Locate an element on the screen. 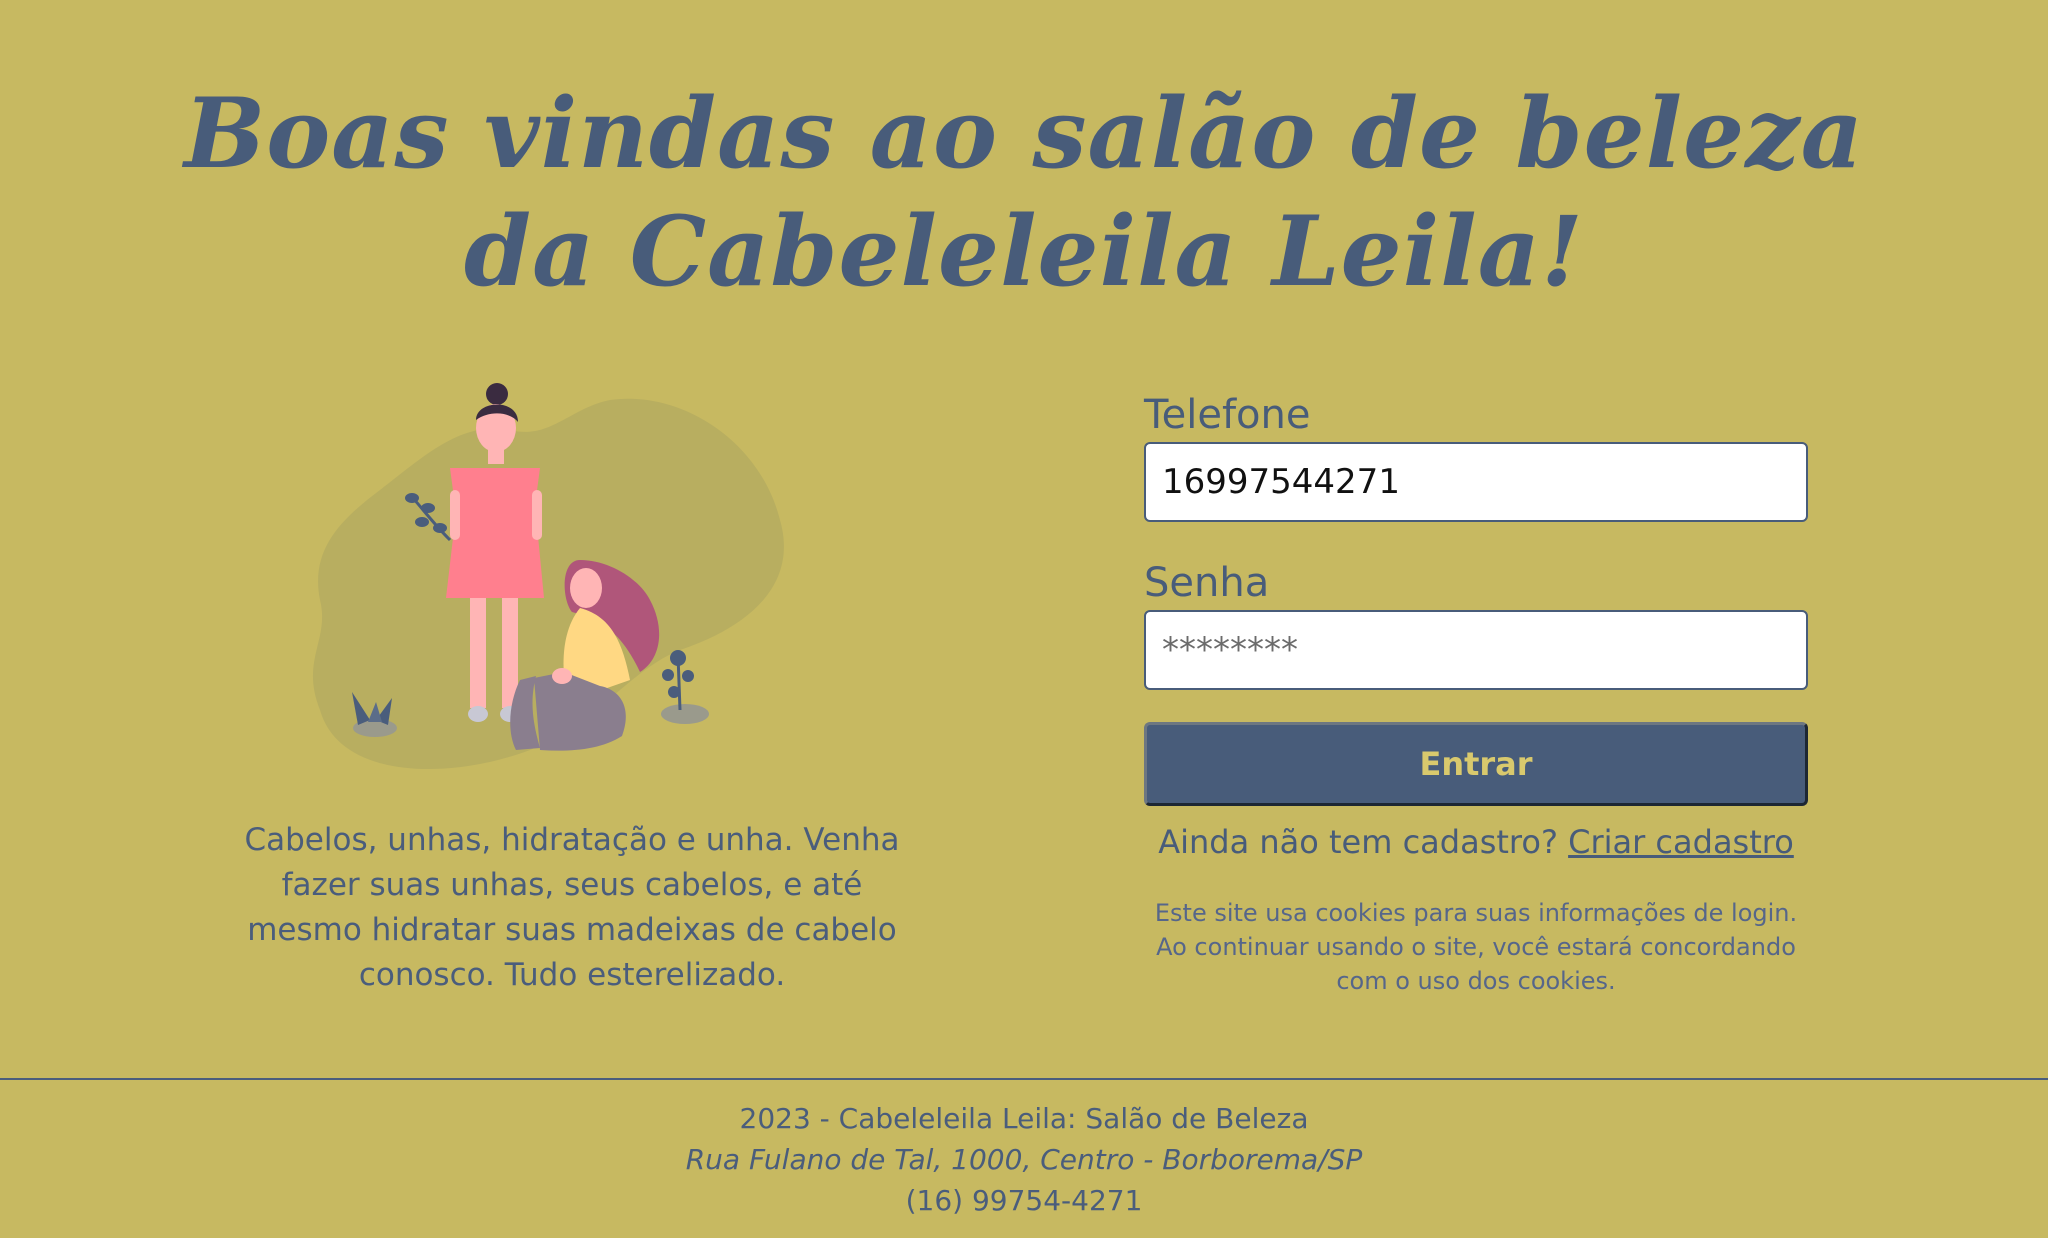  salon-illustration is located at coordinates (570, 590).